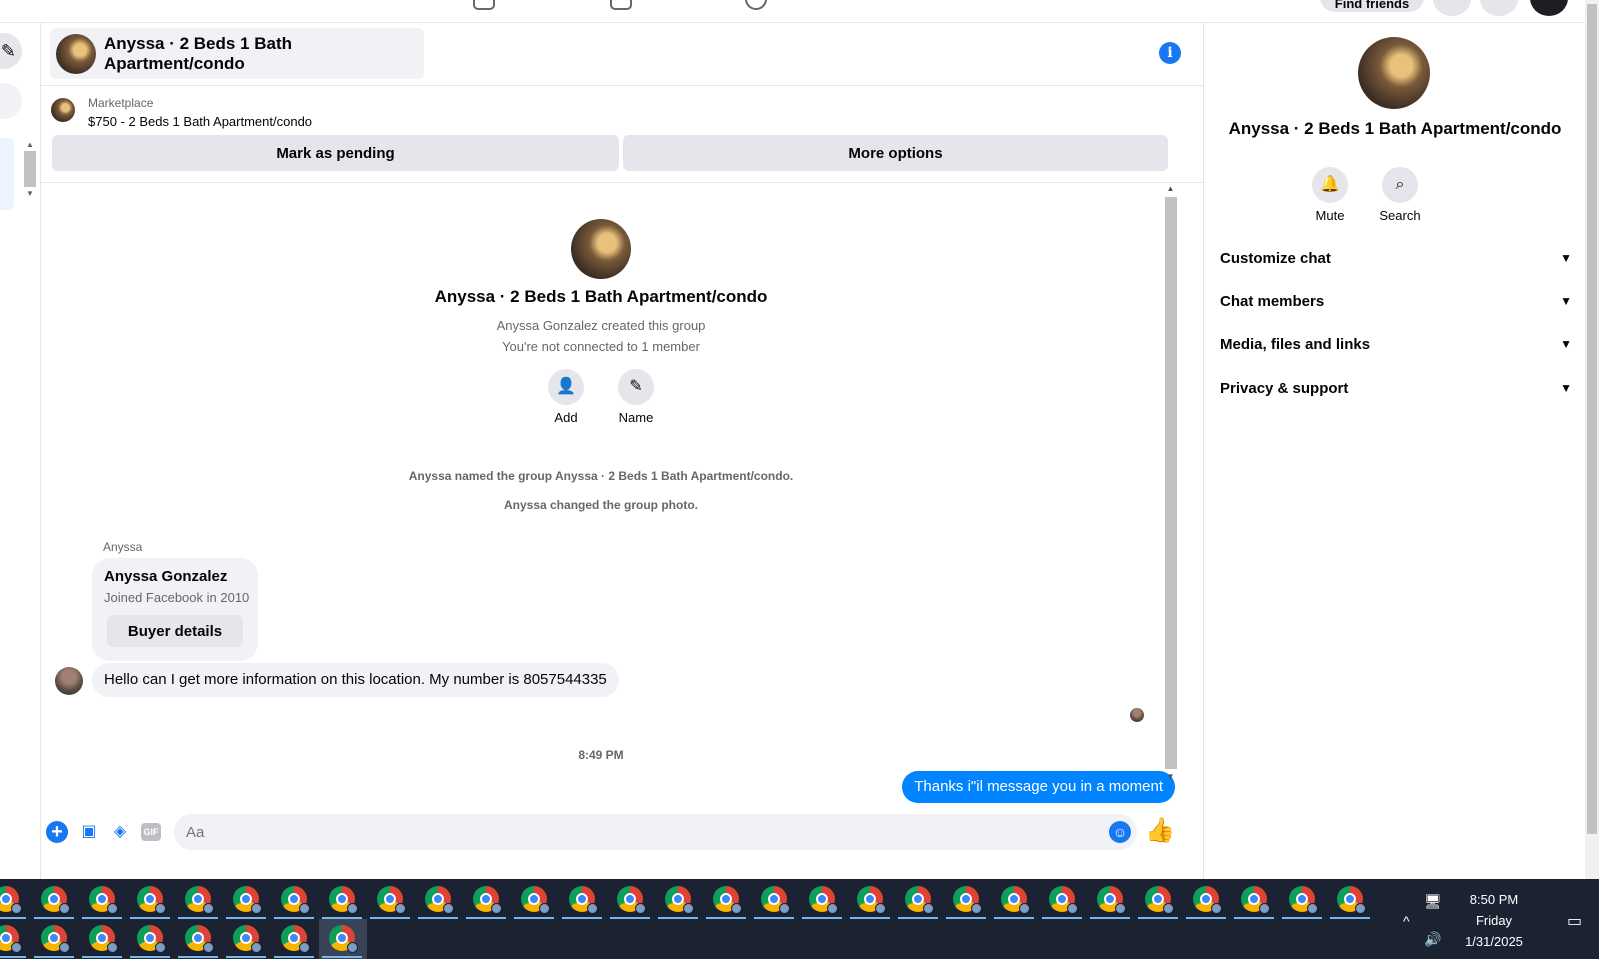  What do you see at coordinates (1038, 787) in the screenshot?
I see `outgoing-message-bubble: Thanks i"il message you in a moment` at bounding box center [1038, 787].